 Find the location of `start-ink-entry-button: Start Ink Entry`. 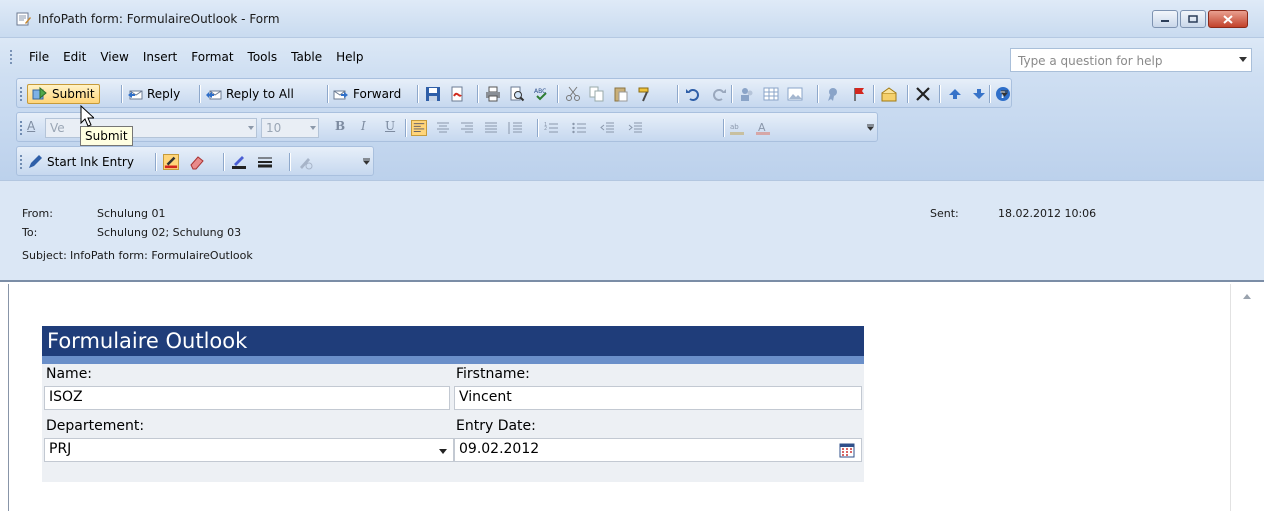

start-ink-entry-button: Start Ink Entry is located at coordinates (80, 162).